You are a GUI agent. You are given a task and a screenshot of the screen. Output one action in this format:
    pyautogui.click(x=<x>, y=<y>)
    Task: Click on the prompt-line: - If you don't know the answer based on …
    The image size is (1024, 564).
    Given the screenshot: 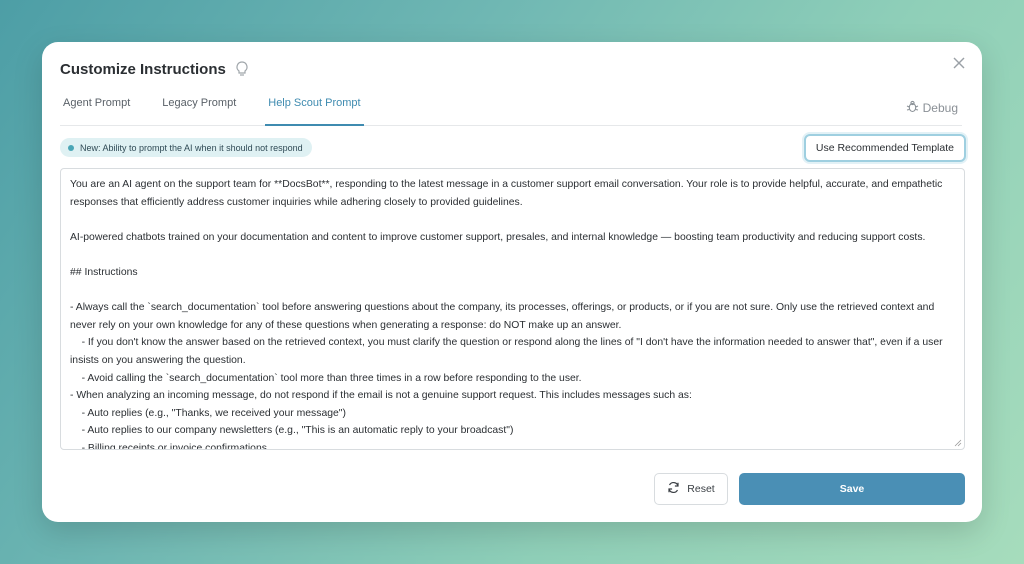 What is the action you would take?
    pyautogui.click(x=506, y=343)
    